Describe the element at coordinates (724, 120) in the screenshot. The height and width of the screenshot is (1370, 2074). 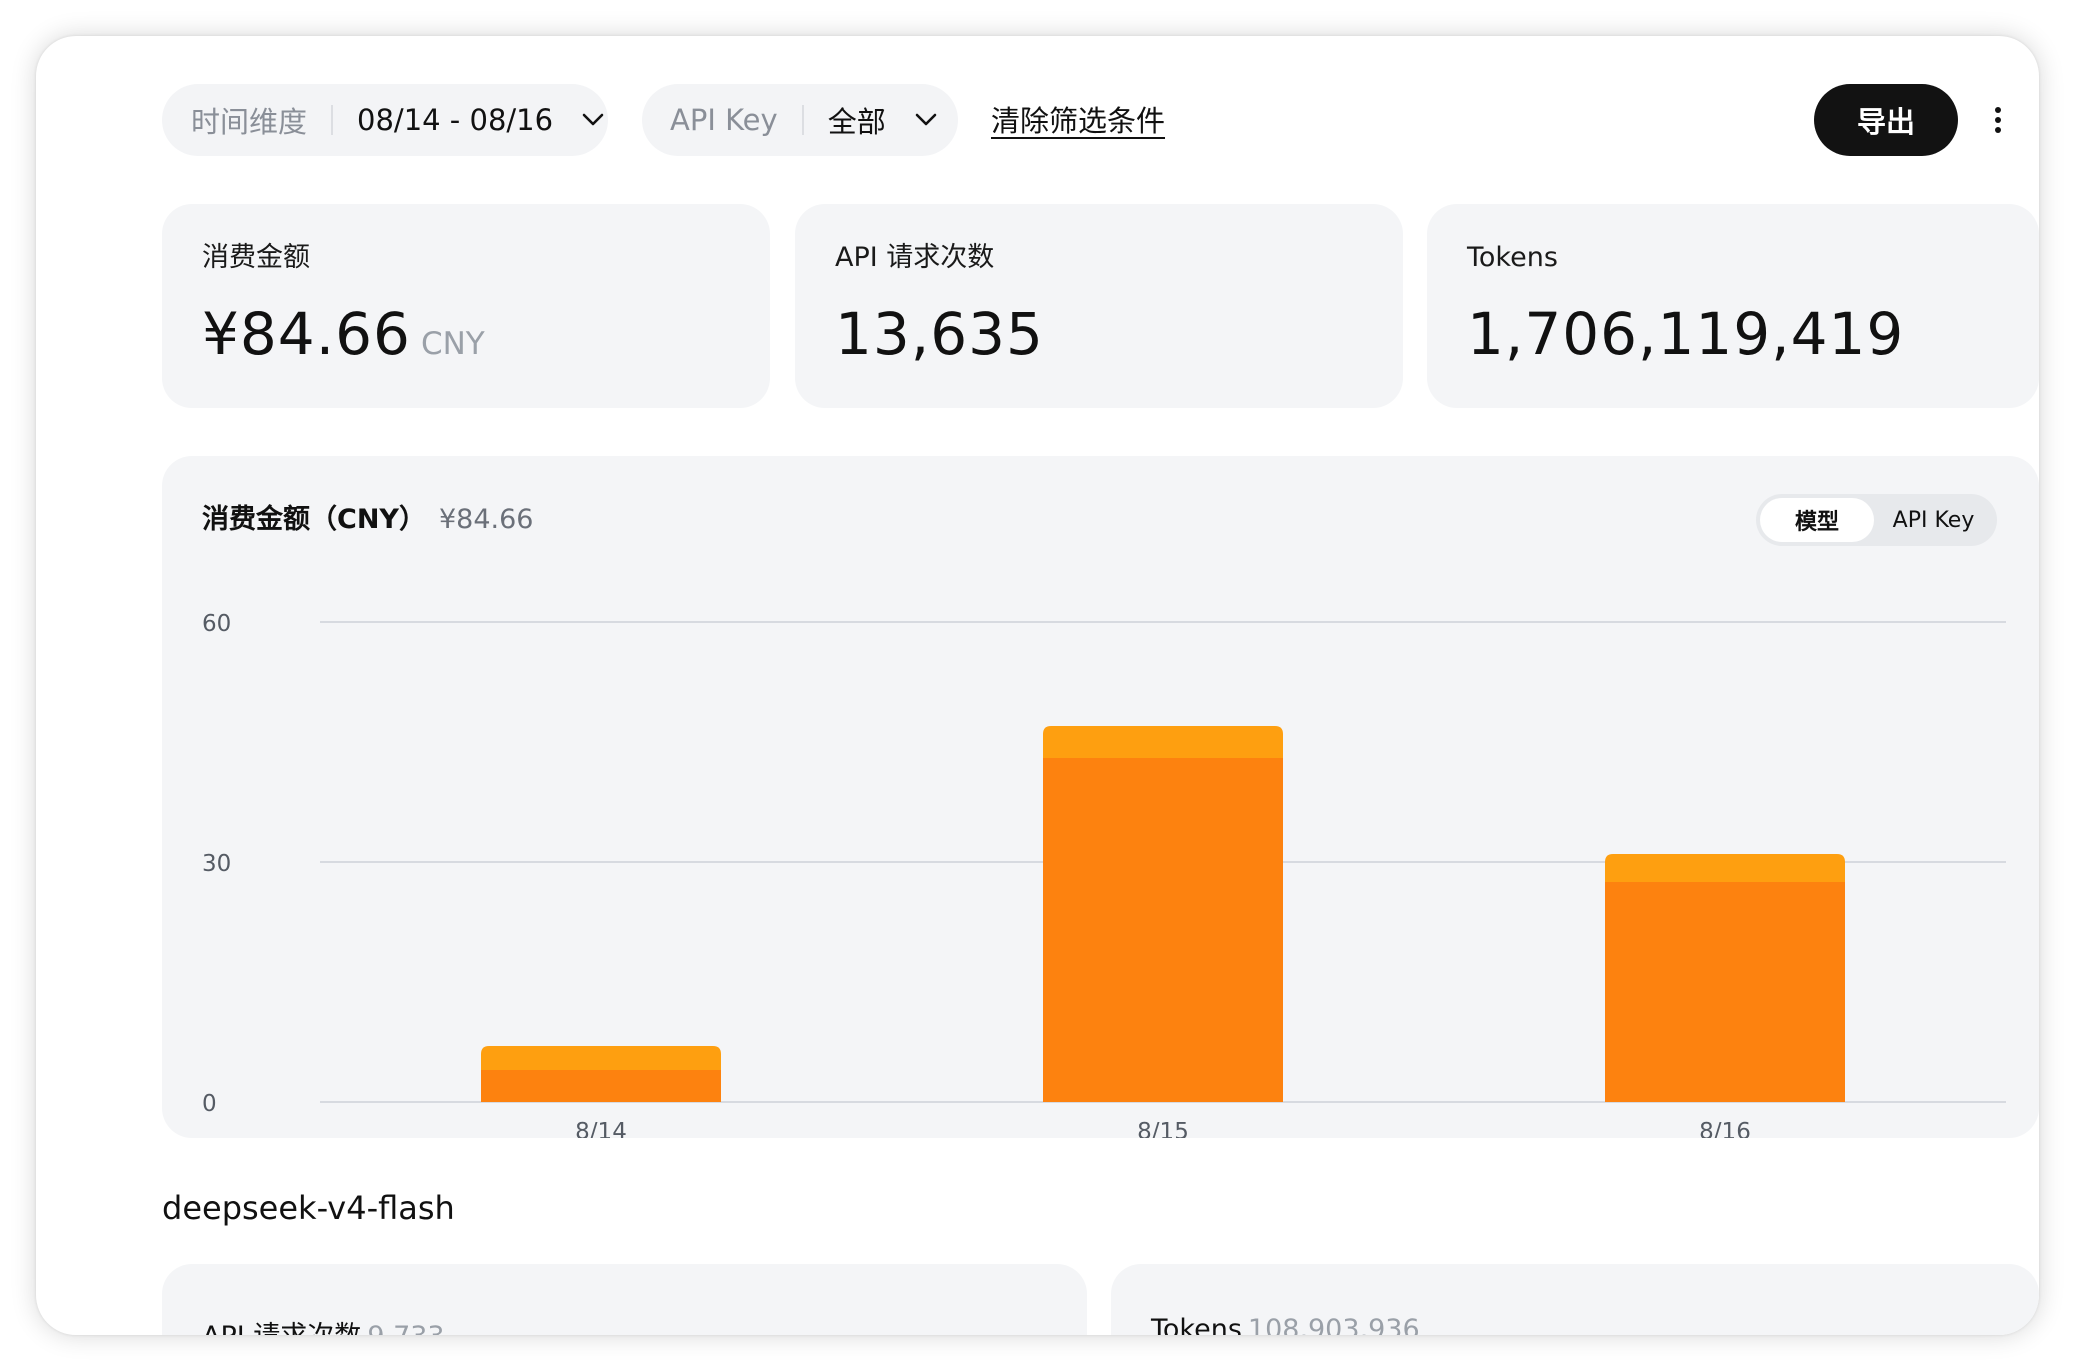
I see `api-key-filter-label: API Key` at that location.